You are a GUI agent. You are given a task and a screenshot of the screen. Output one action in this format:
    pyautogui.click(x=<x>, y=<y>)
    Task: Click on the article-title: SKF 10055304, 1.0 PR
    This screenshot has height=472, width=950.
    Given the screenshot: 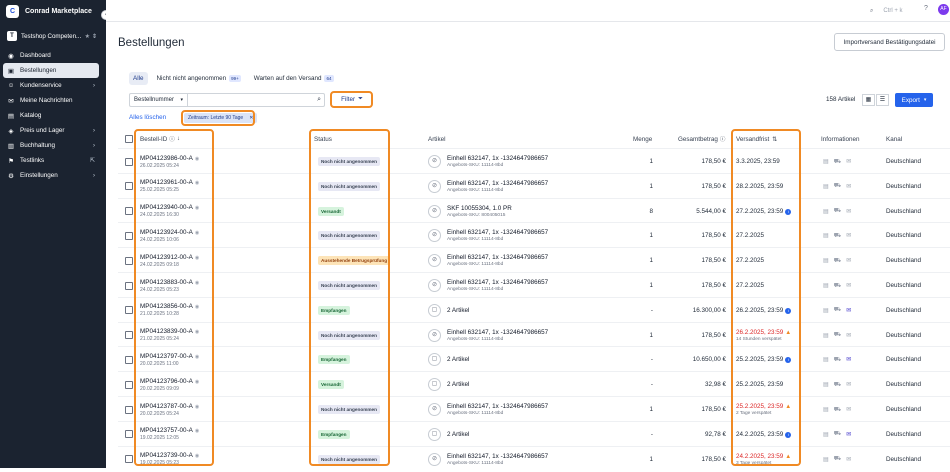 What is the action you would take?
    pyautogui.click(x=479, y=208)
    